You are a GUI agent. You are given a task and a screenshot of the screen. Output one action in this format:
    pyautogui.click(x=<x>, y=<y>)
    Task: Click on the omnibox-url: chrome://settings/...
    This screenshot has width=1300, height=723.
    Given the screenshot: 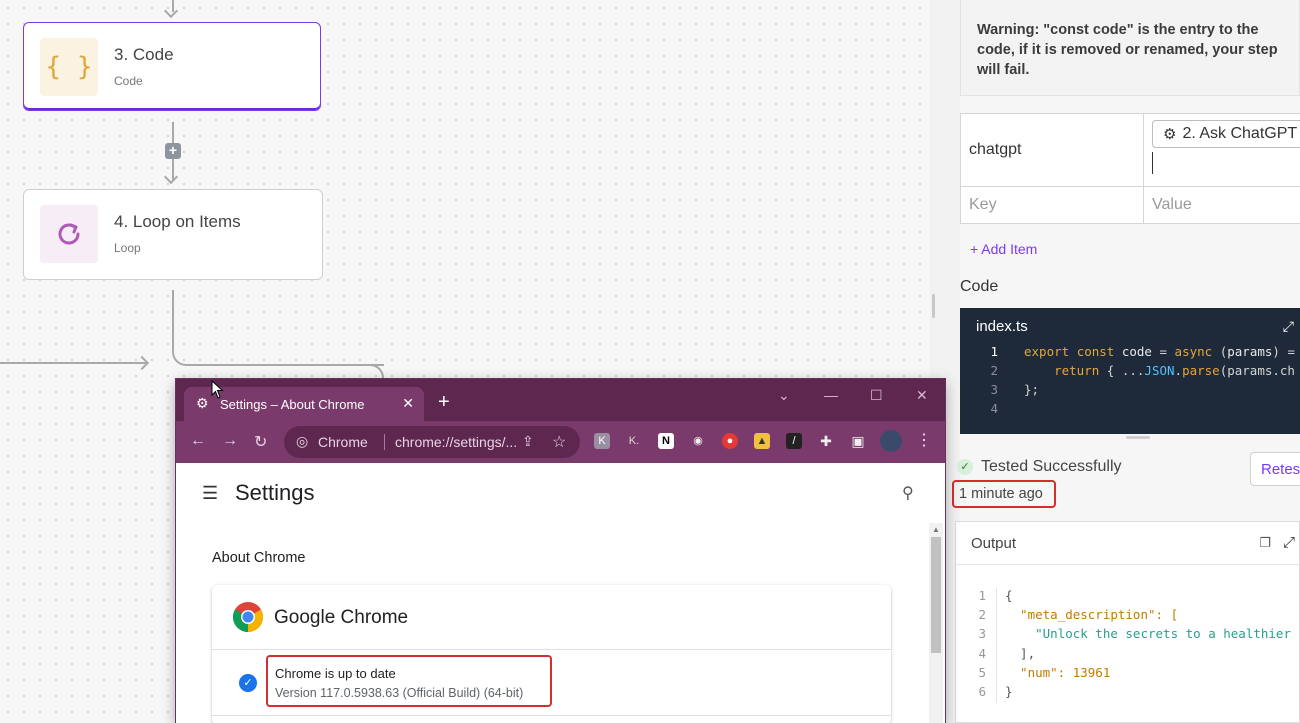 What is the action you would take?
    pyautogui.click(x=450, y=442)
    